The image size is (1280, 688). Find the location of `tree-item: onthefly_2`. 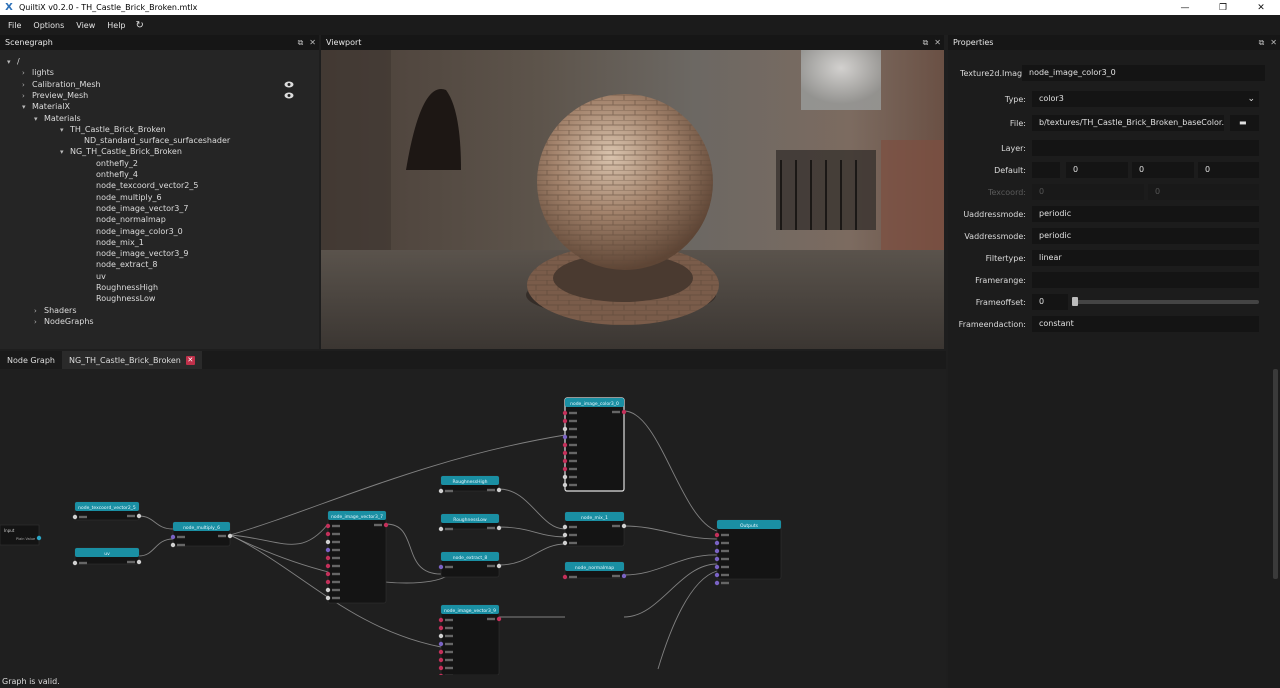

tree-item: onthefly_2 is located at coordinates (112, 163).